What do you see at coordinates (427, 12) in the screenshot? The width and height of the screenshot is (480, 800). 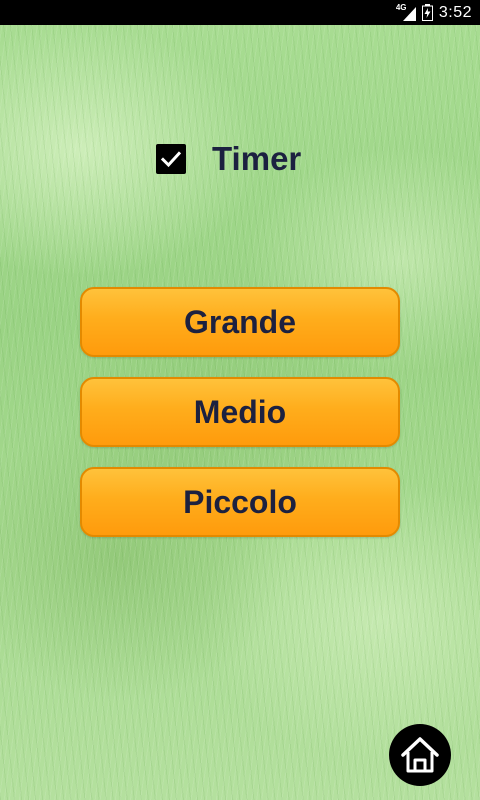 I see `battery-charging-icon` at bounding box center [427, 12].